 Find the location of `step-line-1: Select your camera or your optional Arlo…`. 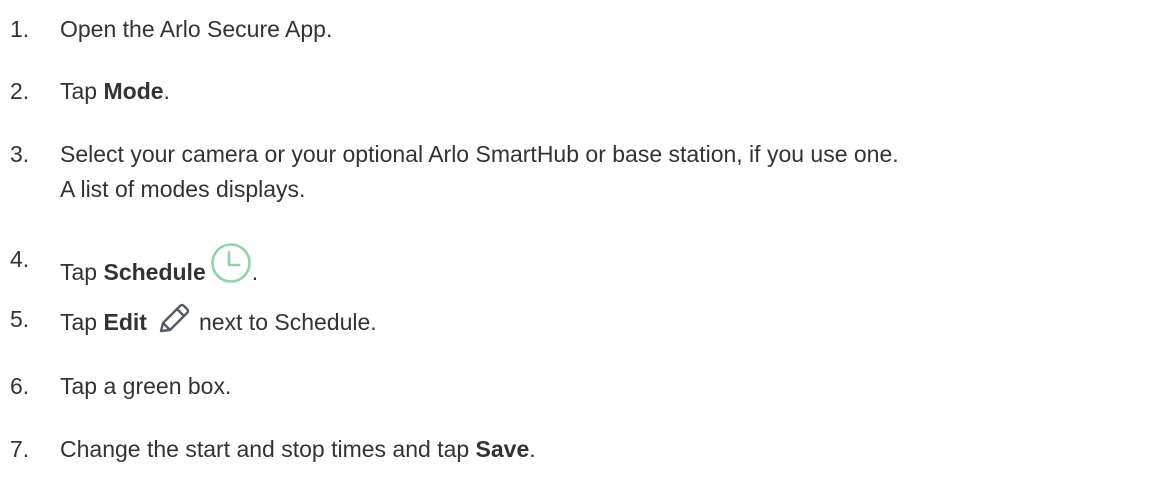

step-line-1: Select your camera or your optional Arlo… is located at coordinates (479, 154).